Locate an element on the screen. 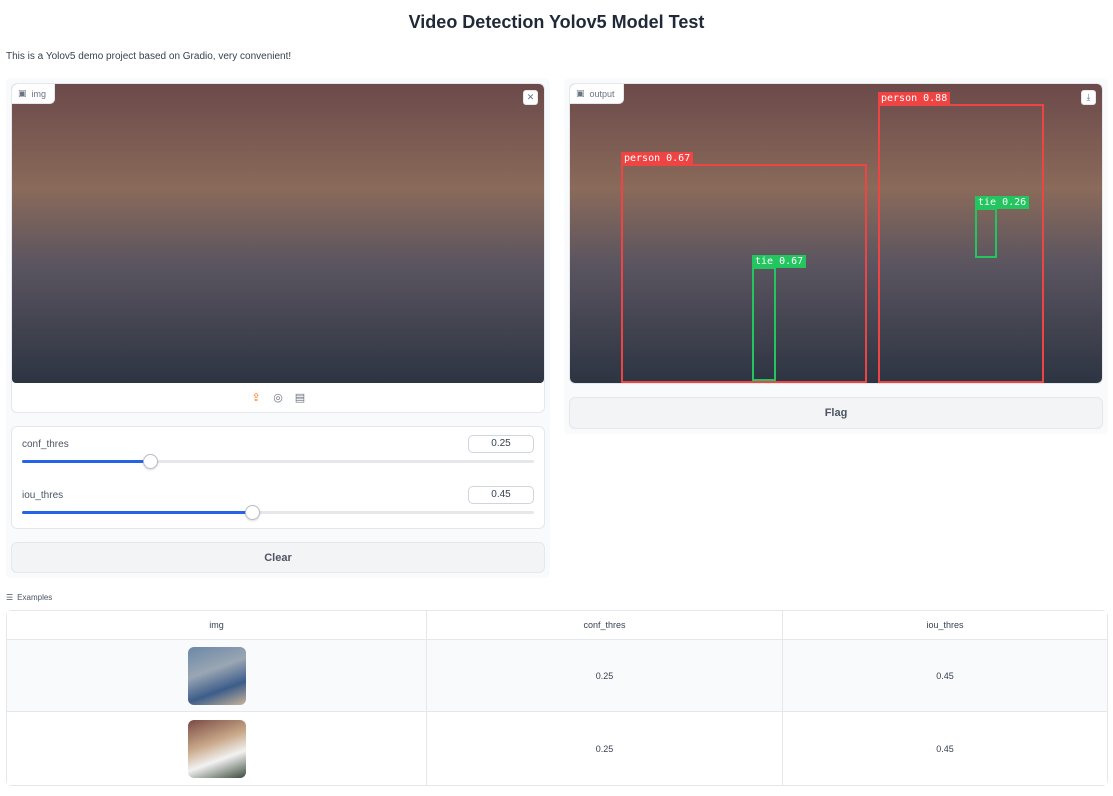  page-title: Video Detection Yolov5 Model Test is located at coordinates (556, 22).